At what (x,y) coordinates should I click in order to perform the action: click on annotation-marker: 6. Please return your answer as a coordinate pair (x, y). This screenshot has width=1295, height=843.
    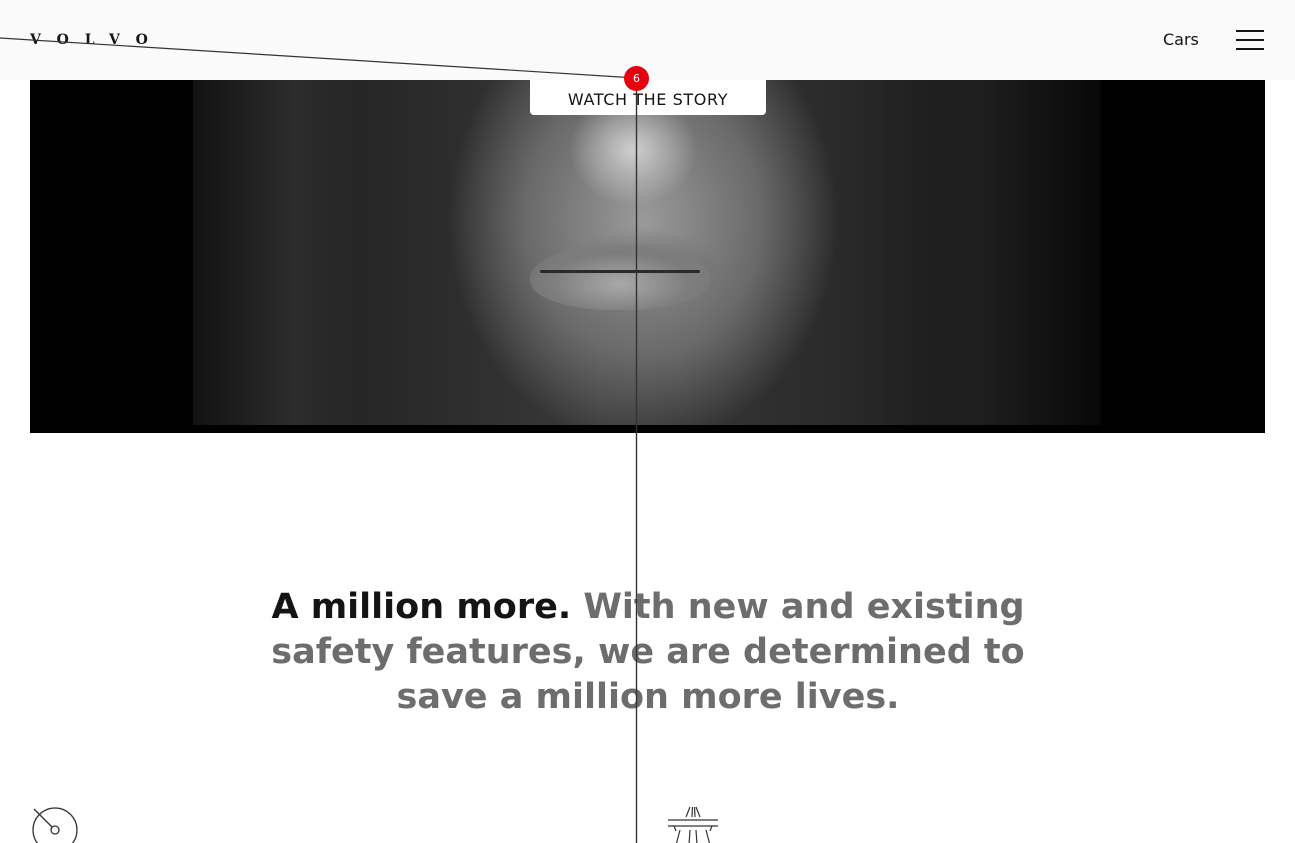
    Looking at the image, I should click on (636, 78).